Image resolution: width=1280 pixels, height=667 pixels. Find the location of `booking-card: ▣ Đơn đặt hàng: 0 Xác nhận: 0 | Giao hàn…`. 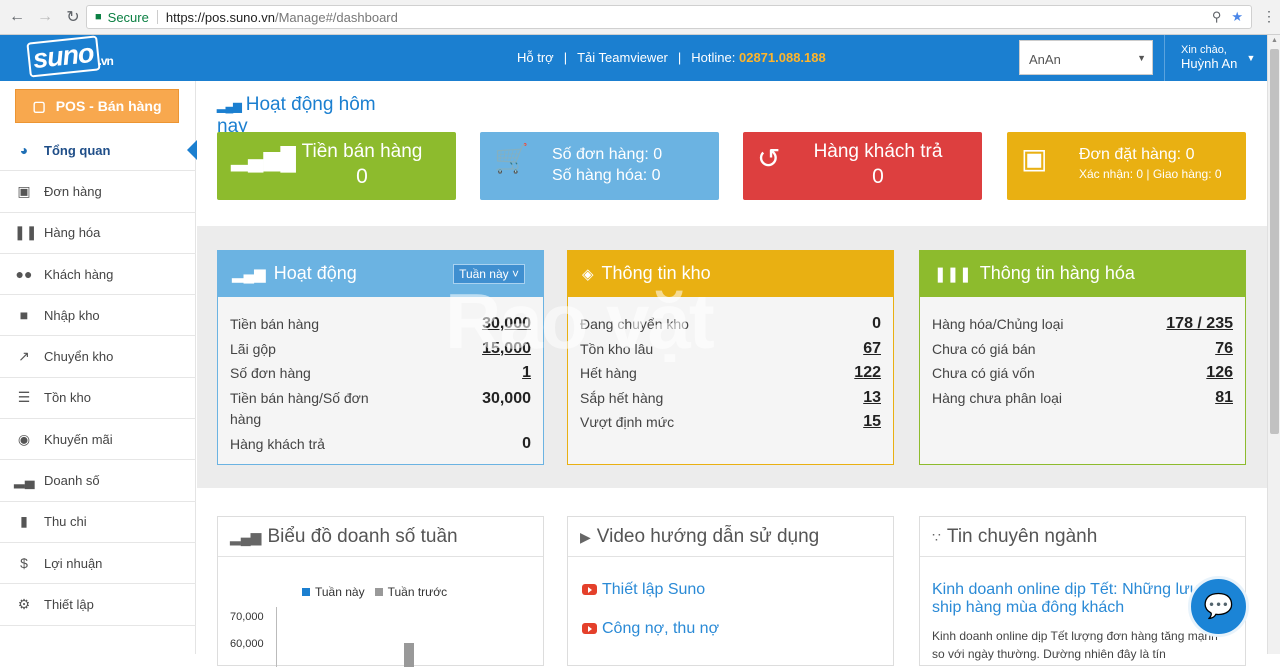

booking-card: ▣ Đơn đặt hàng: 0 Xác nhận: 0 | Giao hàn… is located at coordinates (1126, 166).